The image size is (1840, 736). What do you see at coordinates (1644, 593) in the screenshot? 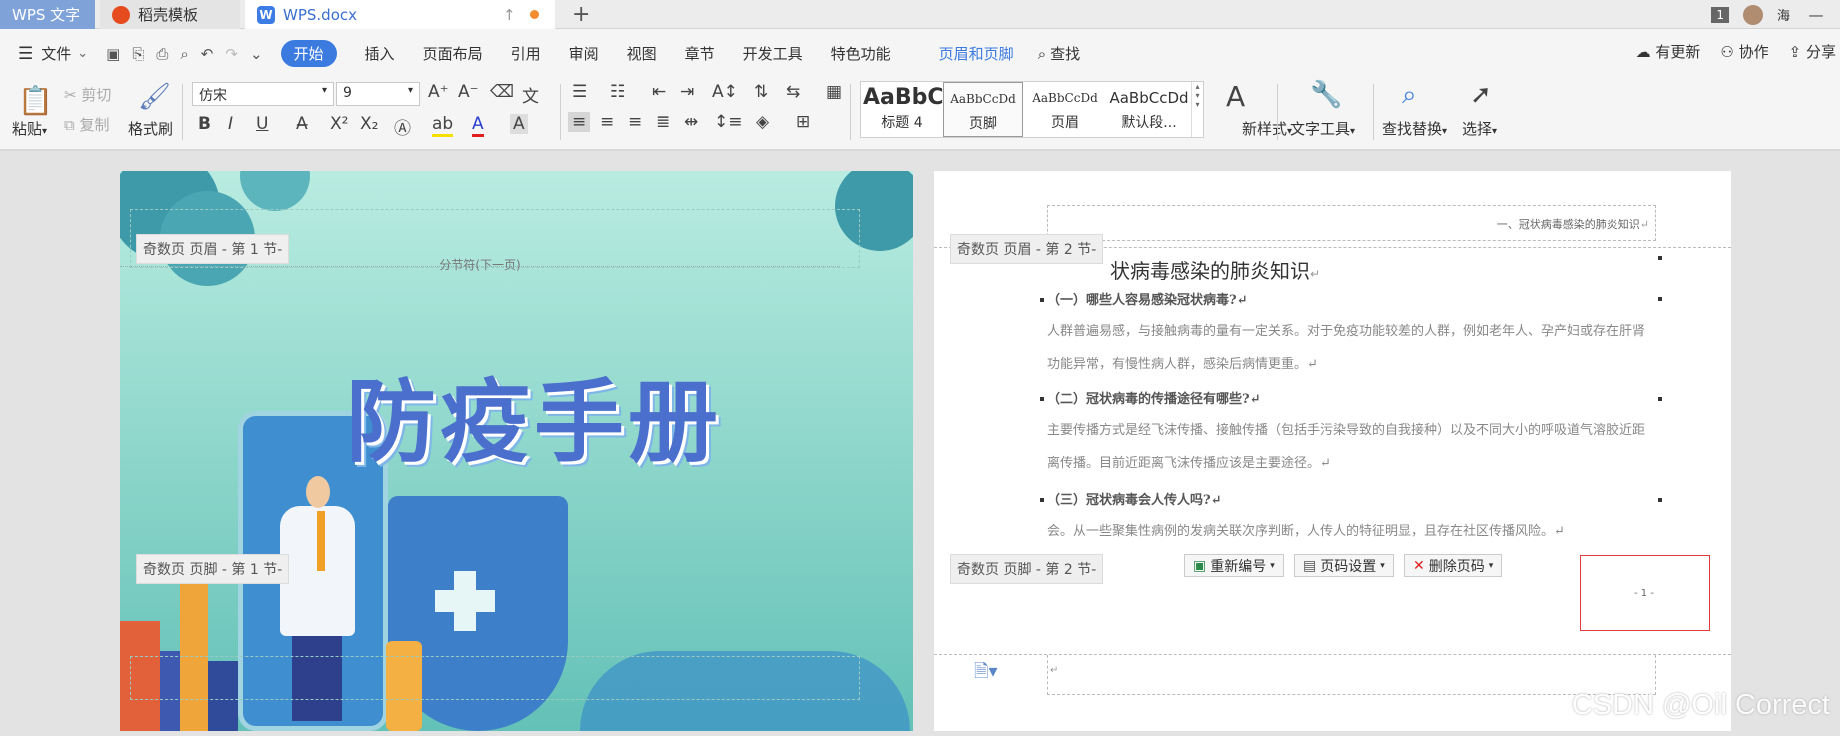
I see `page-number: - 1 -` at bounding box center [1644, 593].